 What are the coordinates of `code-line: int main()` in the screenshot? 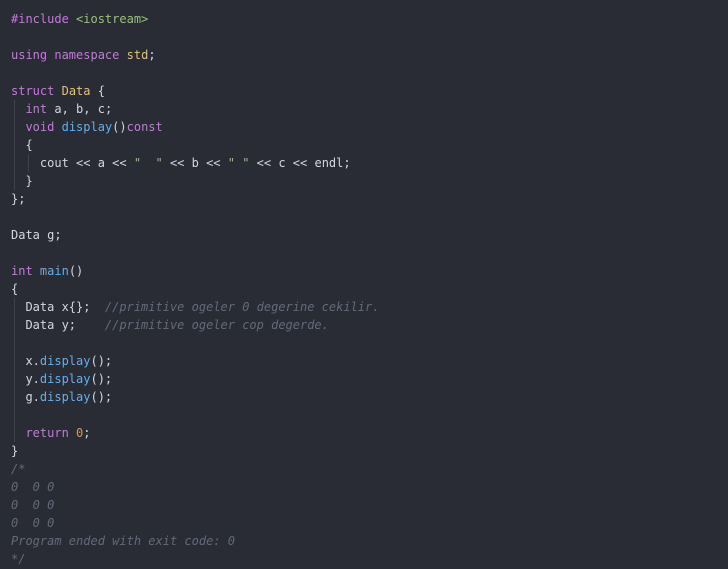 It's located at (369, 271).